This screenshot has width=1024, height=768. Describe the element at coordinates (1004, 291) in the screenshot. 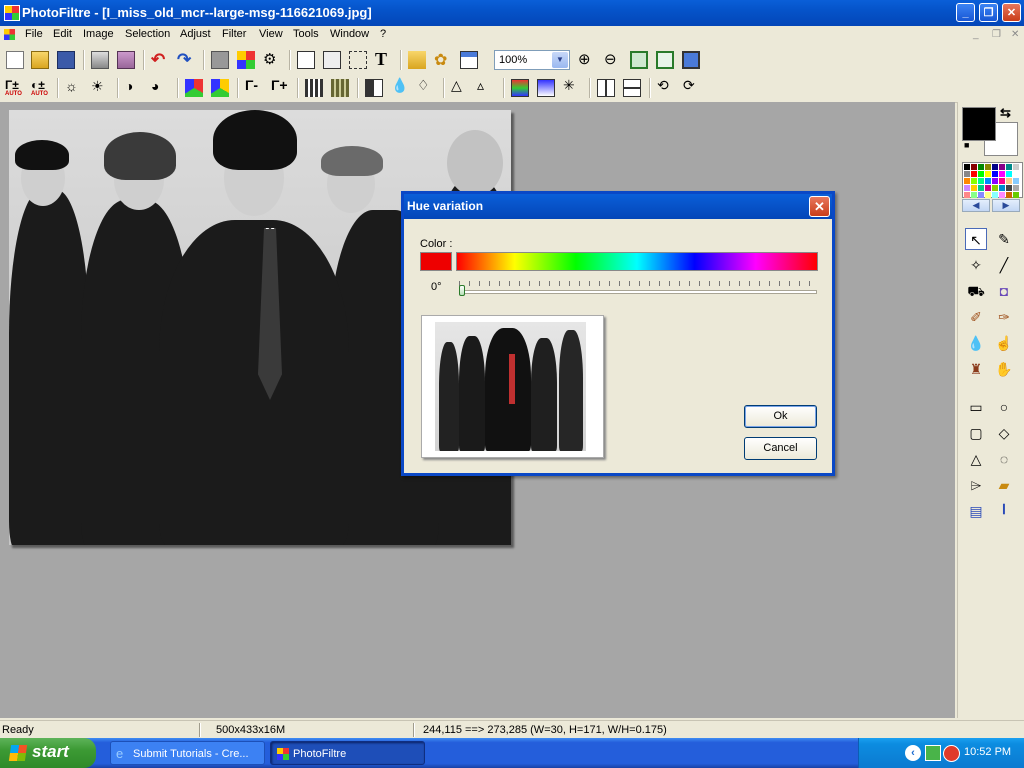

I see `spray-icon: ◘` at that location.